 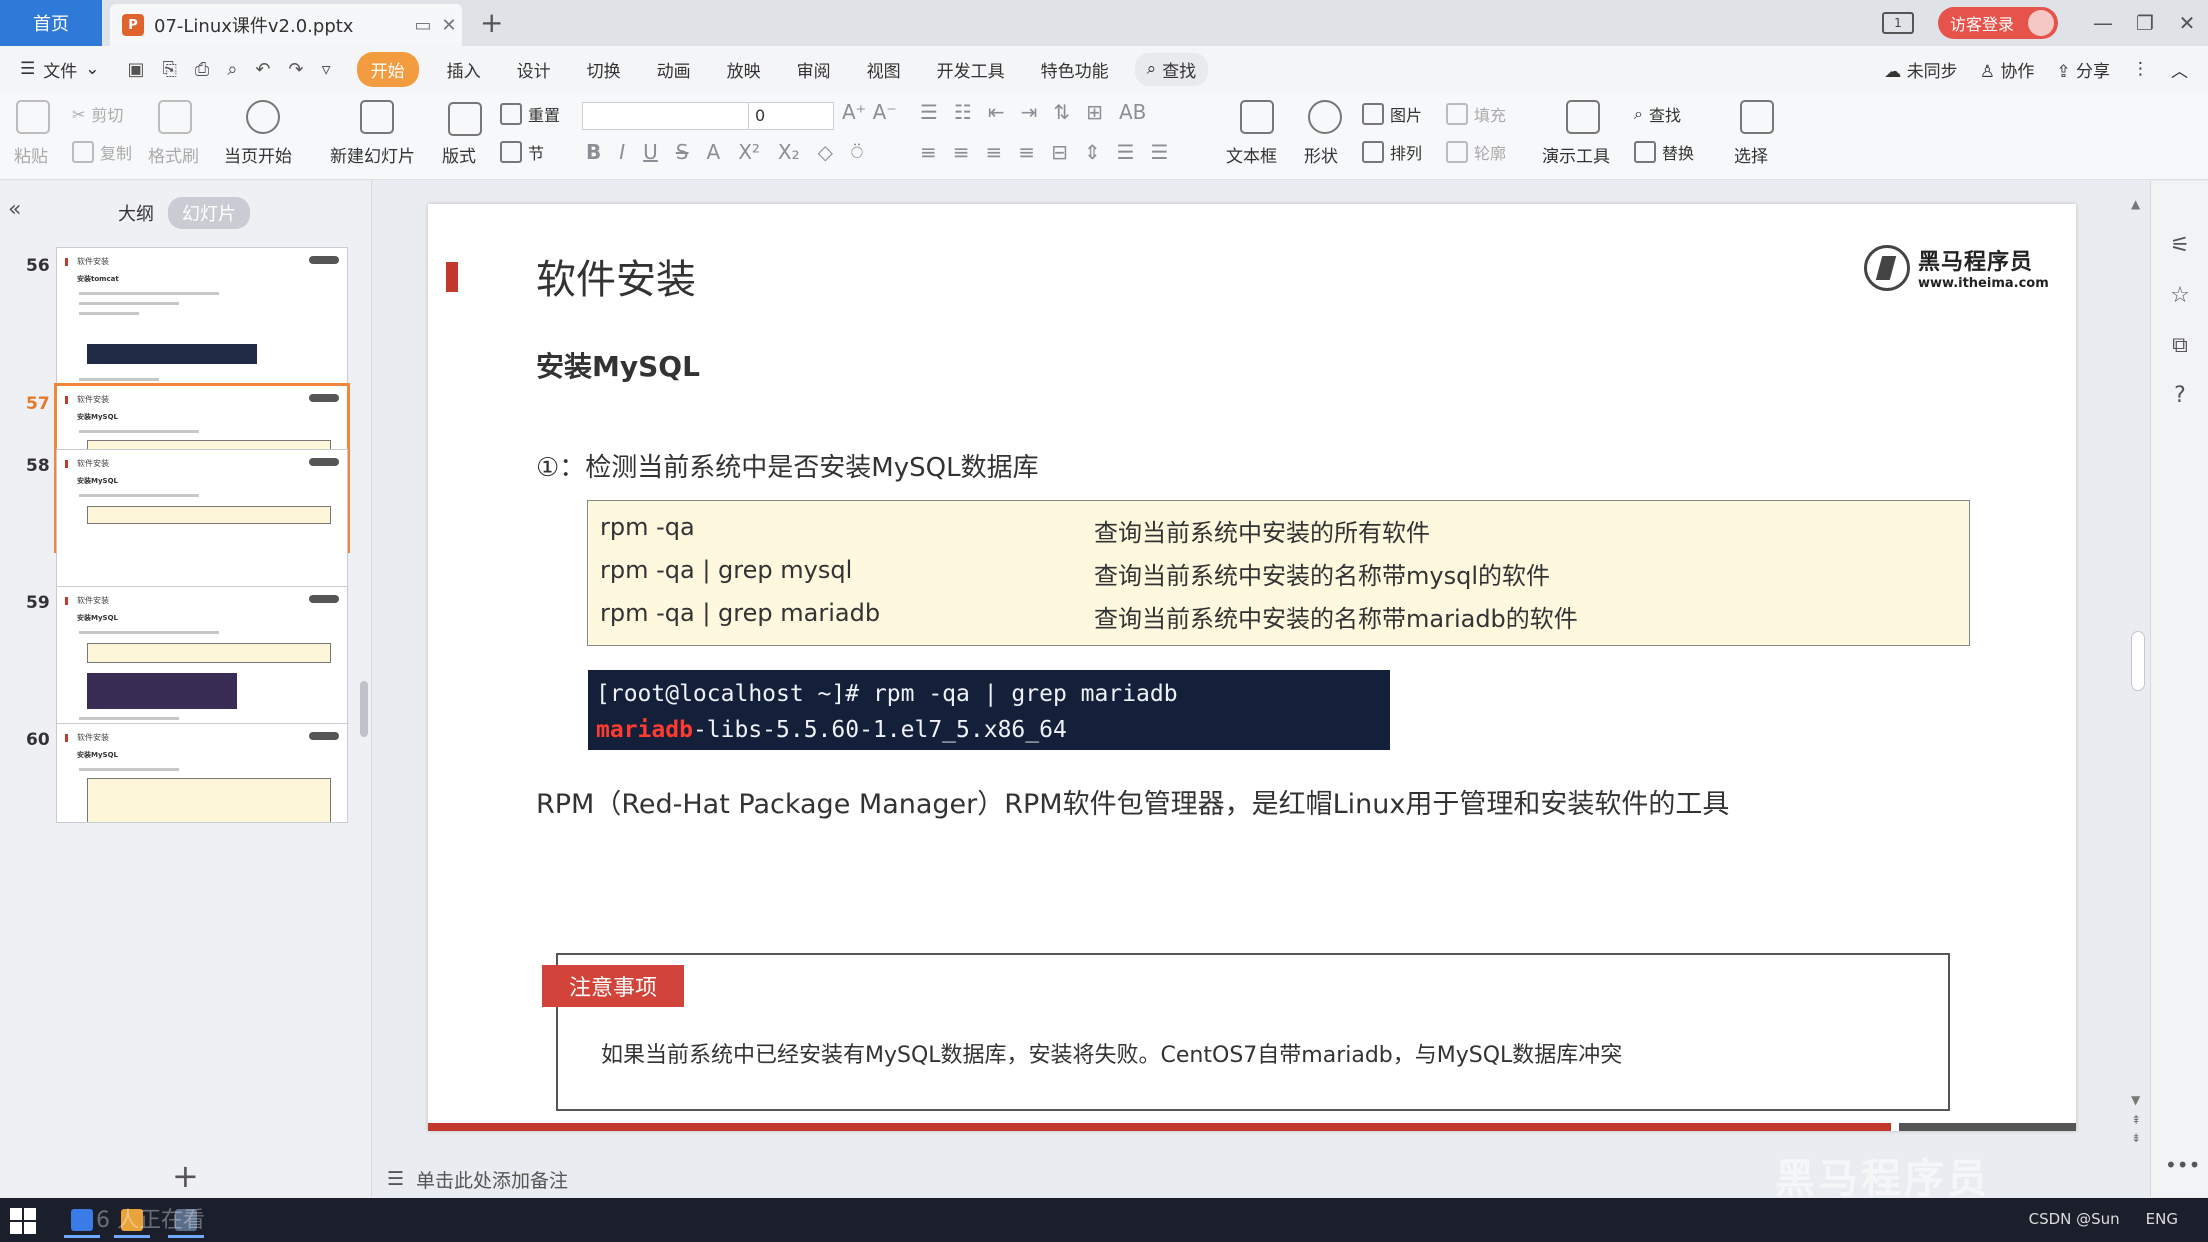 I want to click on menu-tab-animations: 动画, so click(x=674, y=69).